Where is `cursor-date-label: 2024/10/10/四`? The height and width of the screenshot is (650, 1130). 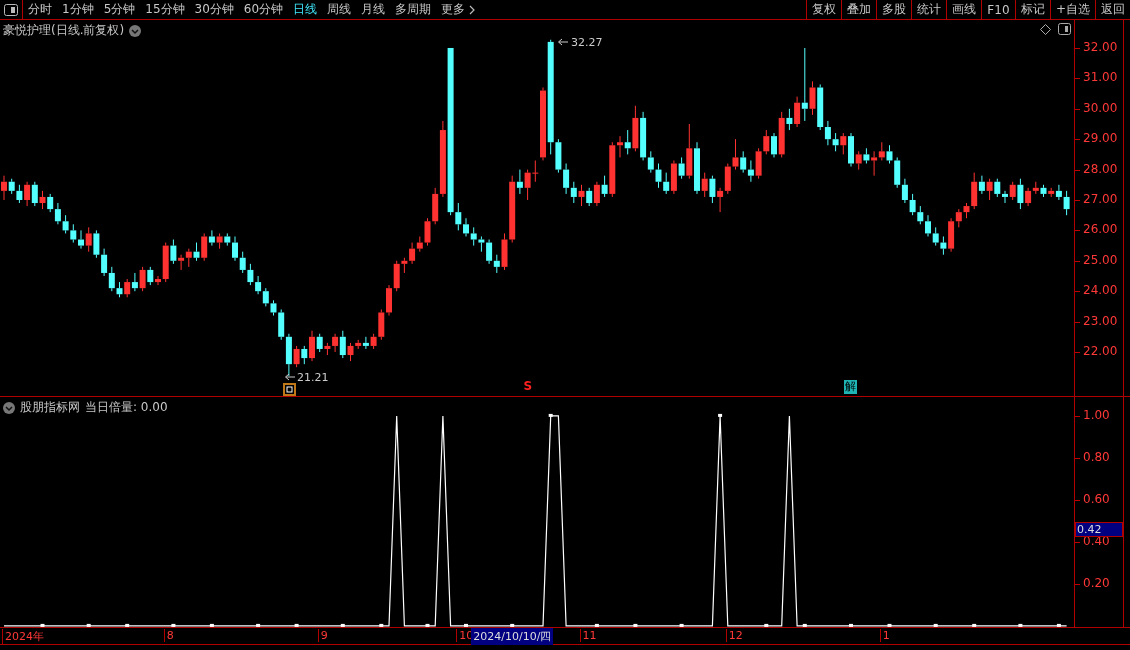
cursor-date-label: 2024/10/10/四 is located at coordinates (512, 636).